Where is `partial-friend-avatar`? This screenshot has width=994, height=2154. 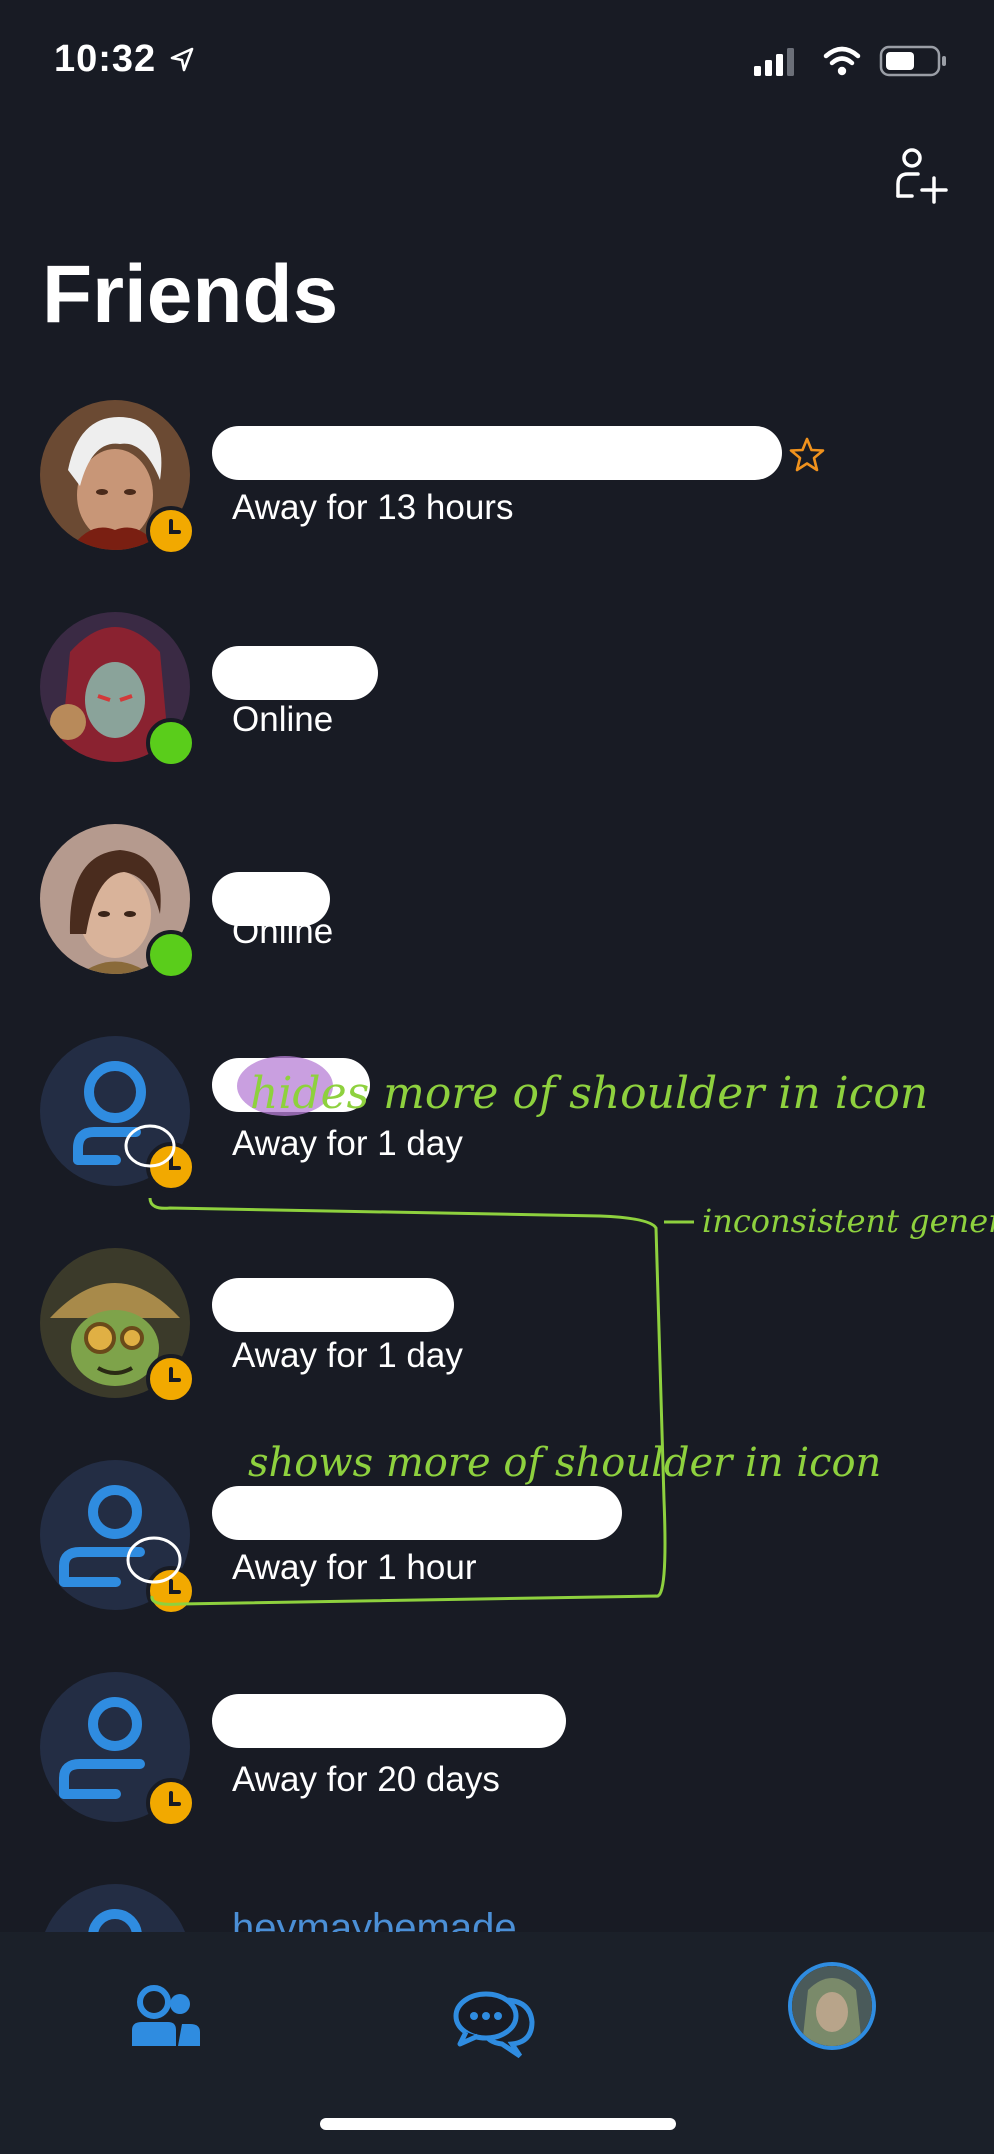 partial-friend-avatar is located at coordinates (115, 1908).